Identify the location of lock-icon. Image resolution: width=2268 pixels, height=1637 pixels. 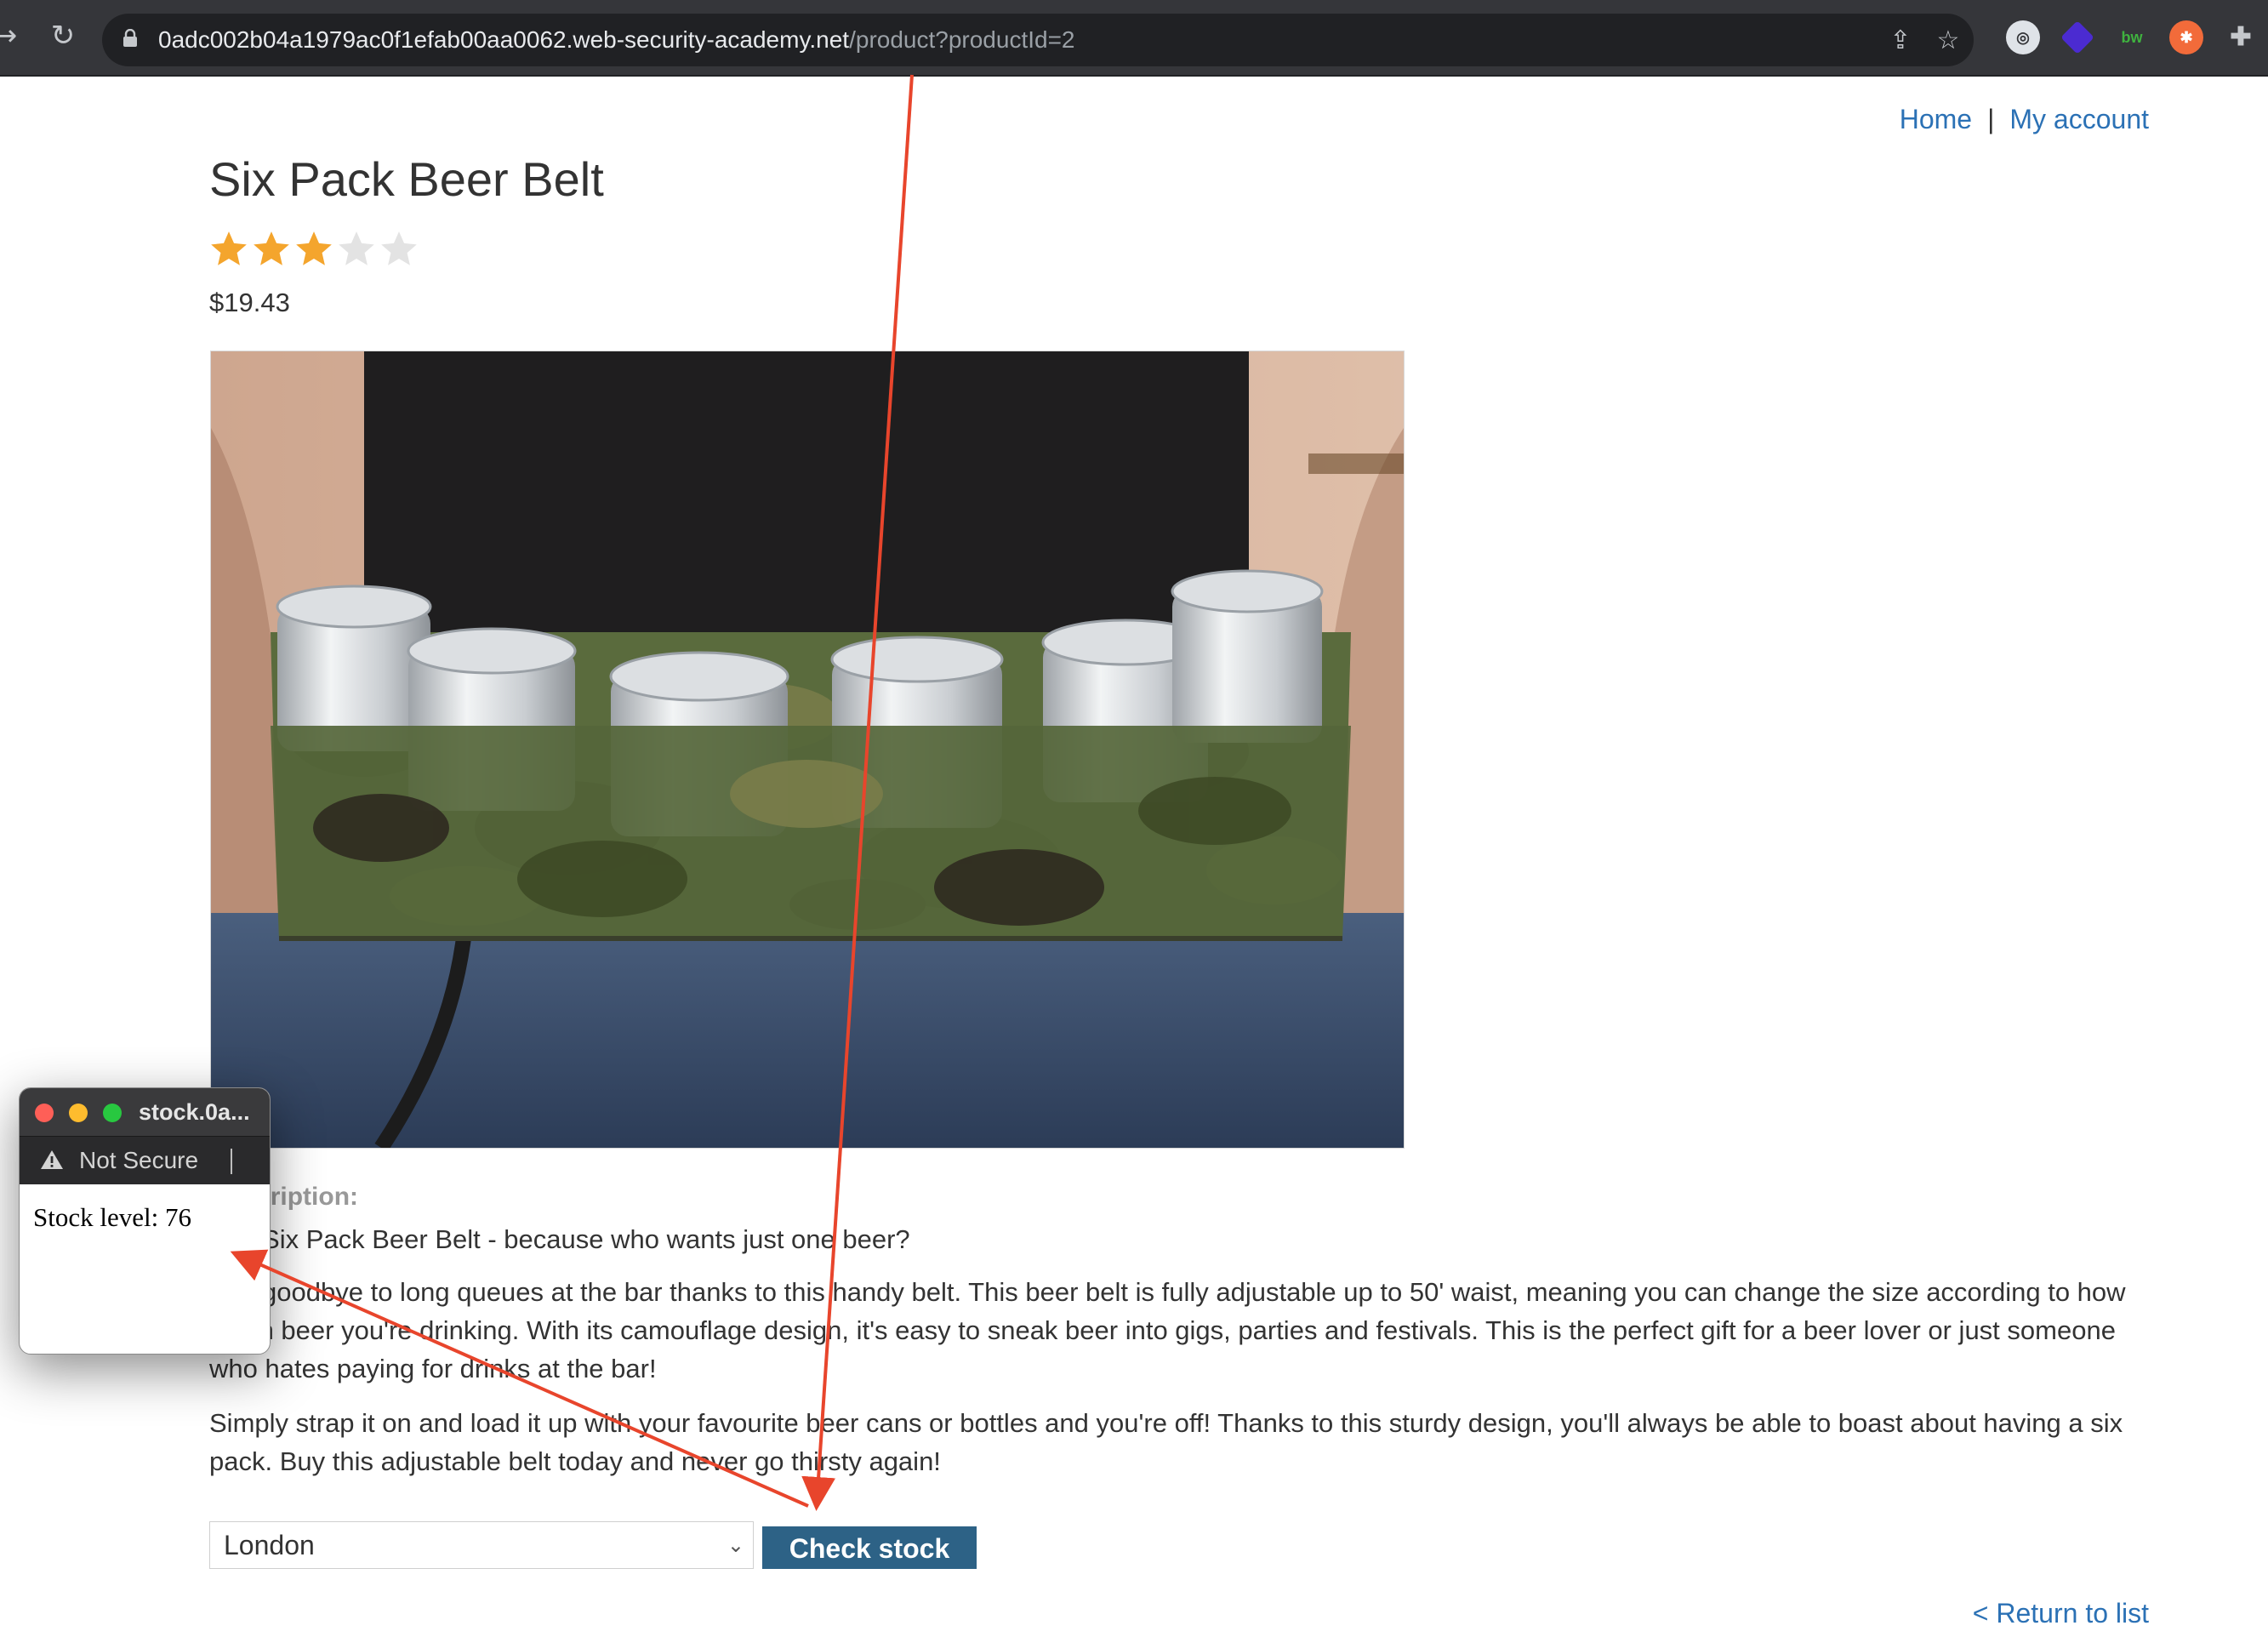
(130, 38).